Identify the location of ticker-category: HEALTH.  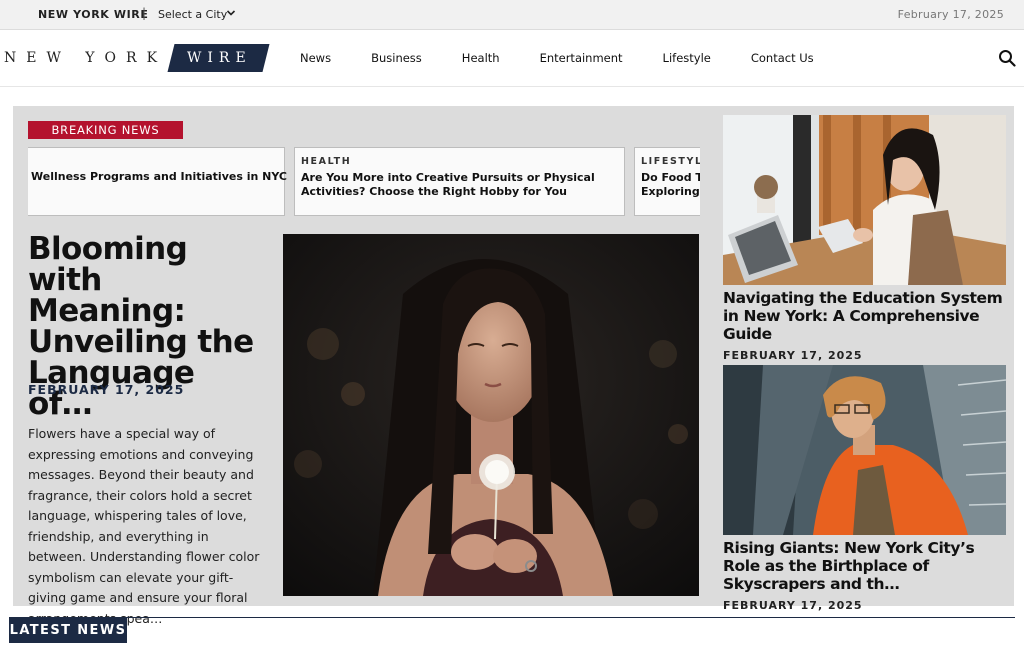
(326, 161).